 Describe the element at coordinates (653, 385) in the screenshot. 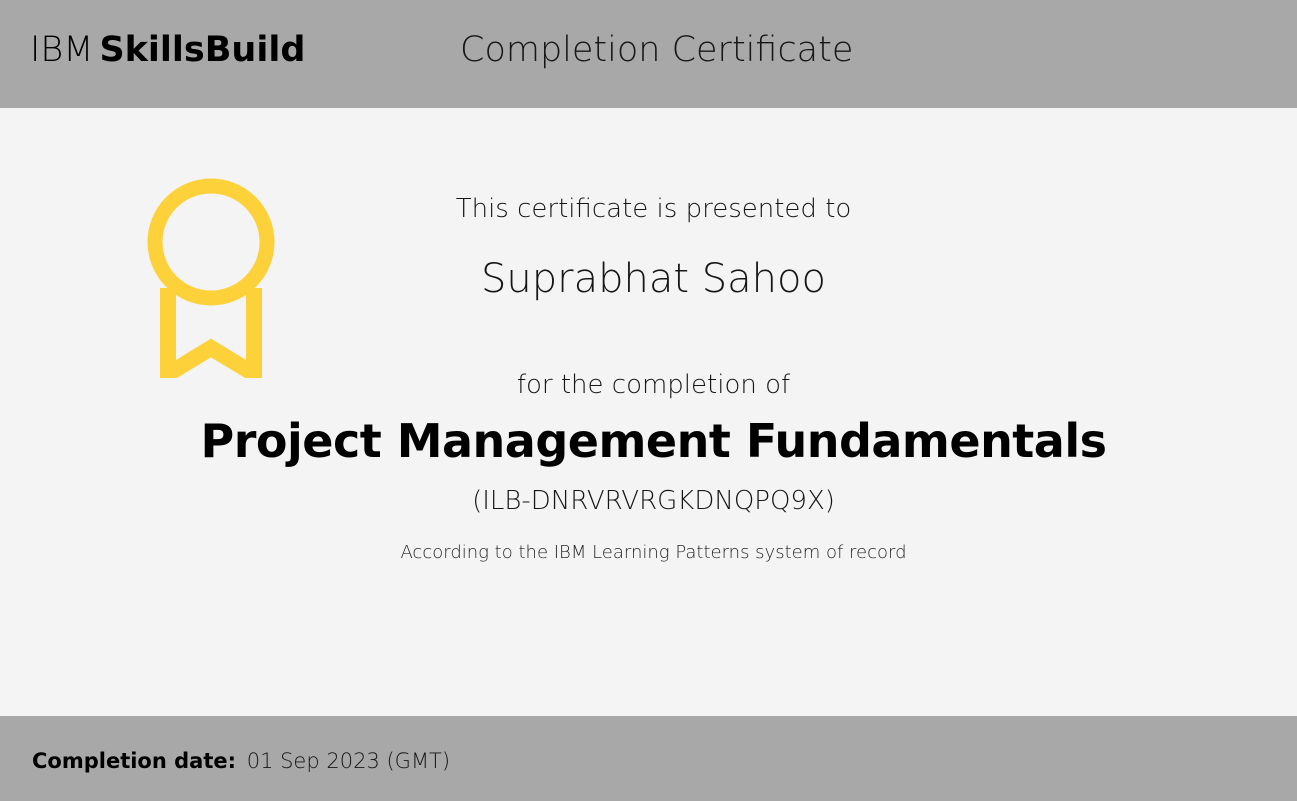

I see `completion-of-text: for the completion of` at that location.